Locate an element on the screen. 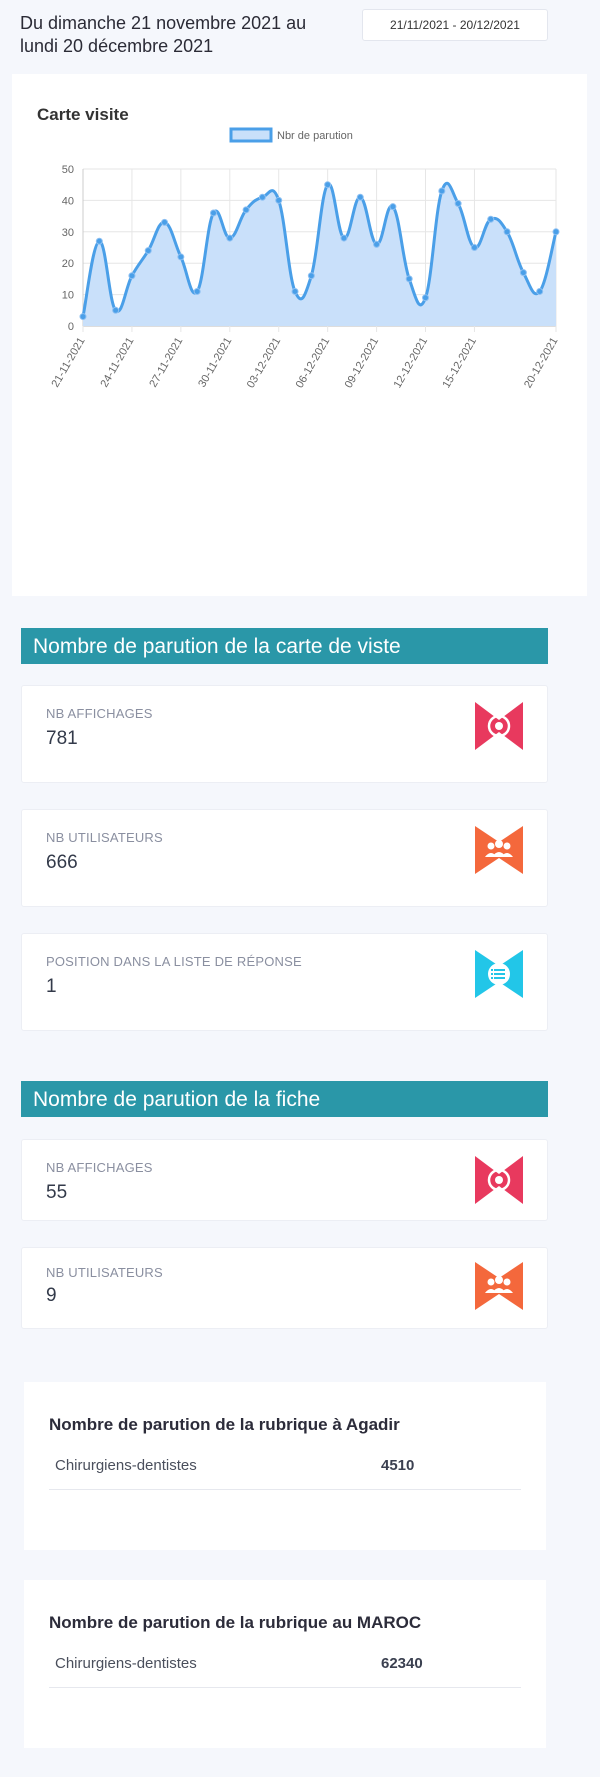 Image resolution: width=600 pixels, height=1777 pixels. x-tick-label: 24-11-2021 is located at coordinates (117, 363).